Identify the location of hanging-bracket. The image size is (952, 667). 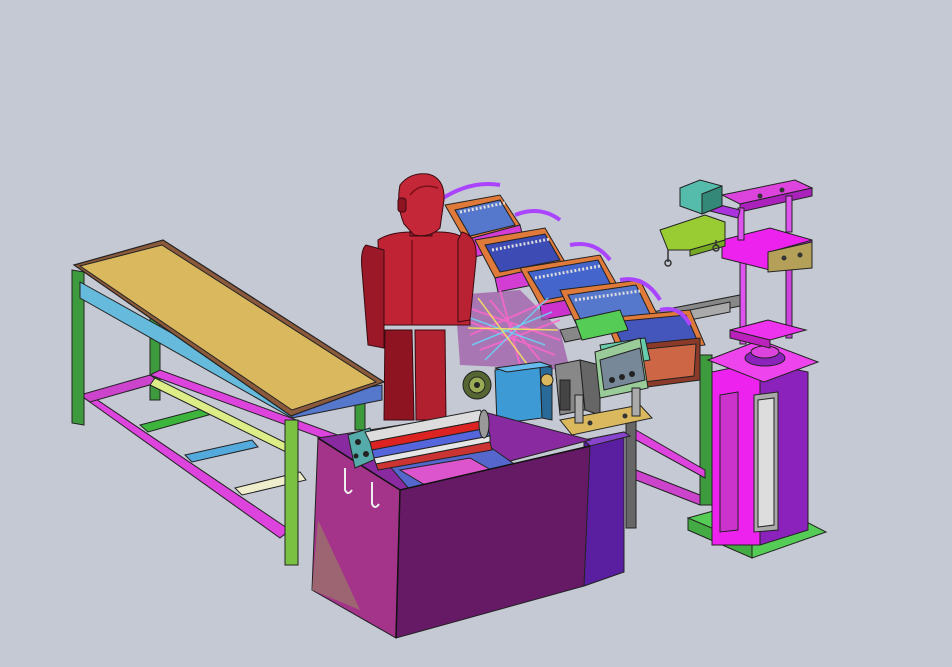
(692, 223).